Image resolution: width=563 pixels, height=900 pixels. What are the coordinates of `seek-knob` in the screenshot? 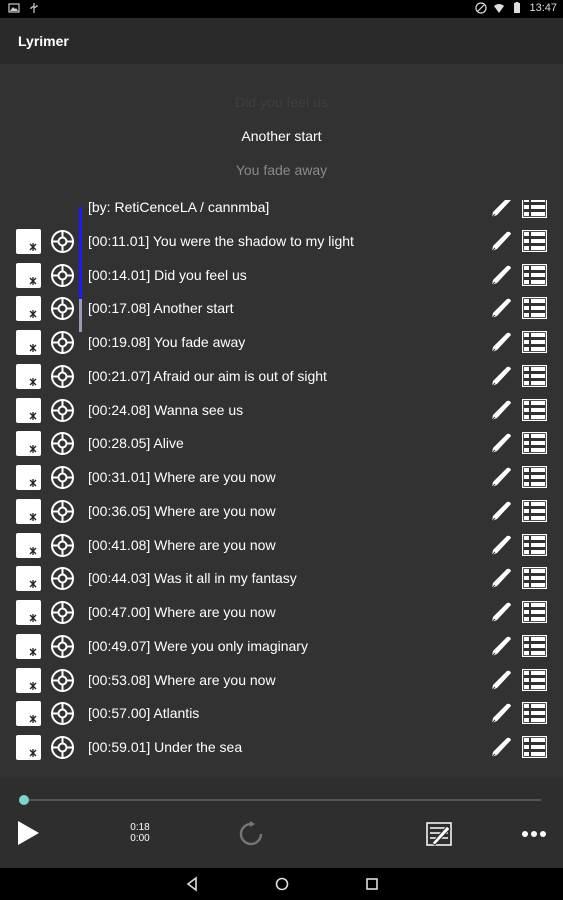 It's located at (24, 800).